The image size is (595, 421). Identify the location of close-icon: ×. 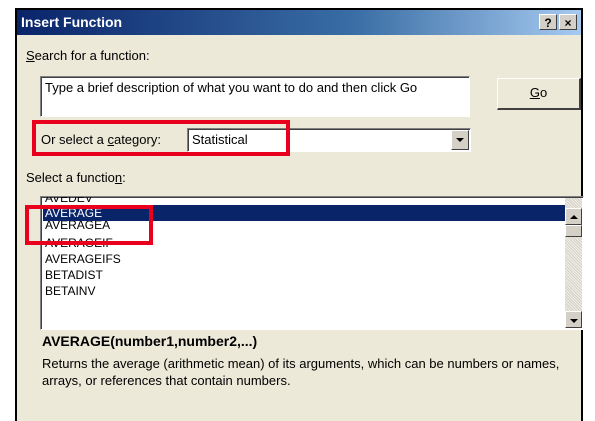
(568, 23).